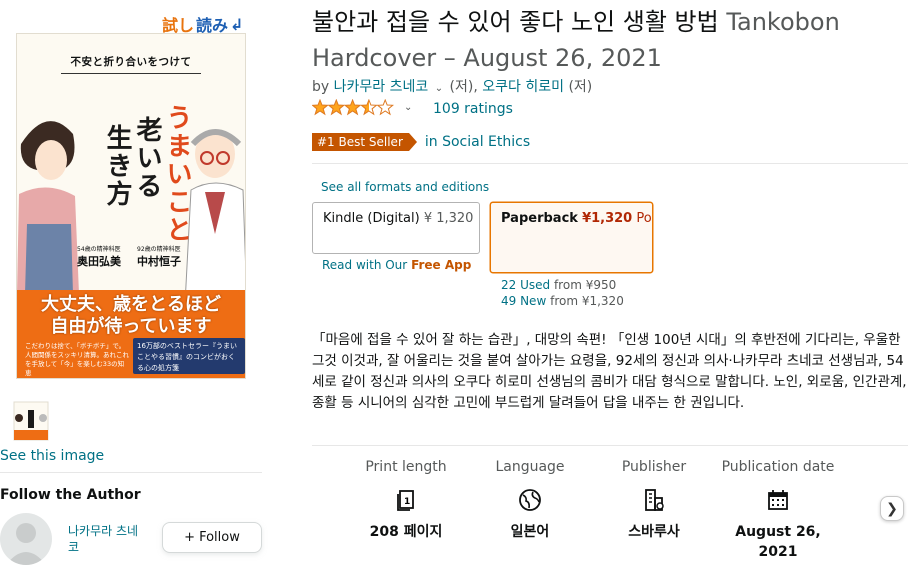 Image resolution: width=916 pixels, height=575 pixels. I want to click on look-inside-arrow-icon: ↲, so click(237, 24).